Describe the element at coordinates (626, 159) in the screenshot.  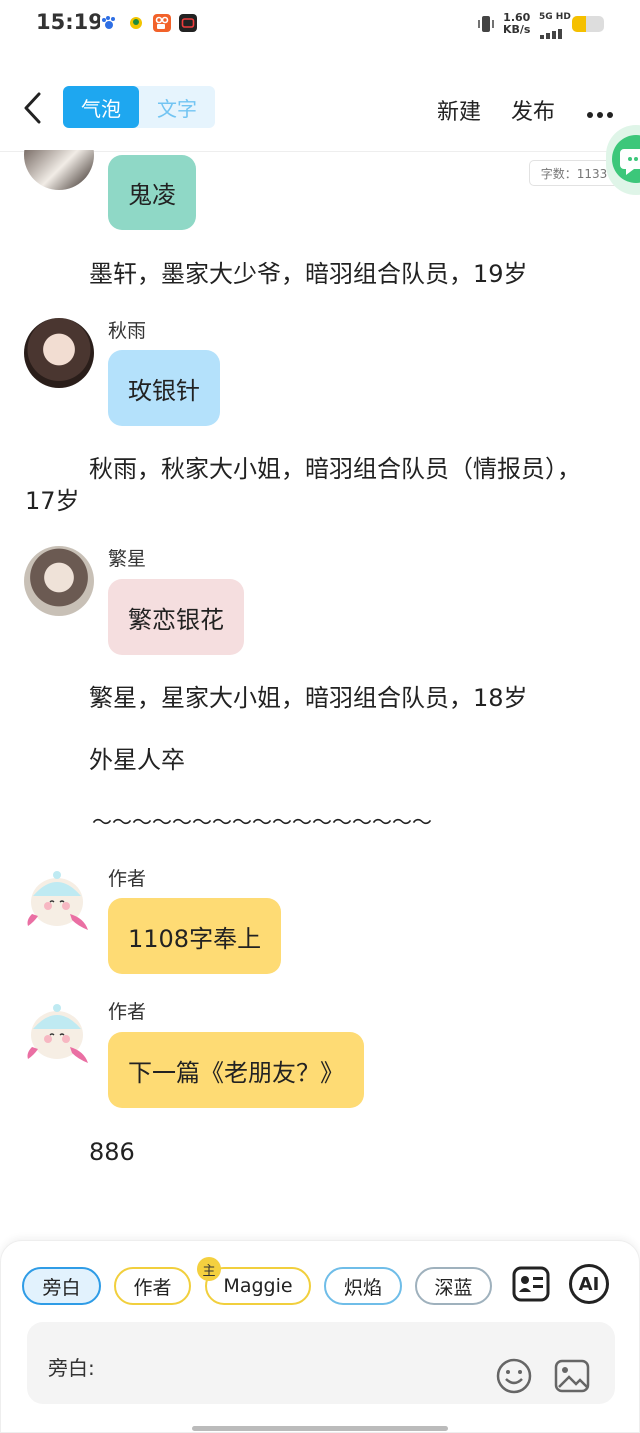
I see `chat-bubble-icon` at that location.